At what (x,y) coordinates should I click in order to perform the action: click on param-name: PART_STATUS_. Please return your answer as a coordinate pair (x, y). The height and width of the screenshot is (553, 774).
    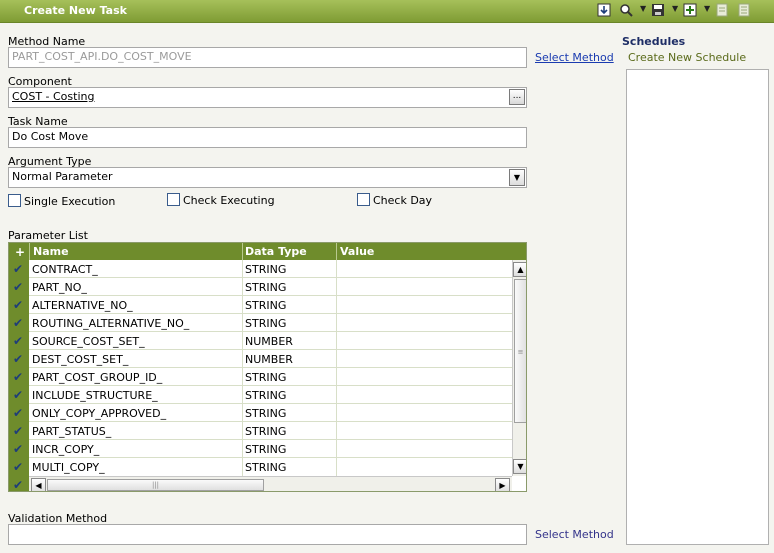
    Looking at the image, I should click on (72, 431).